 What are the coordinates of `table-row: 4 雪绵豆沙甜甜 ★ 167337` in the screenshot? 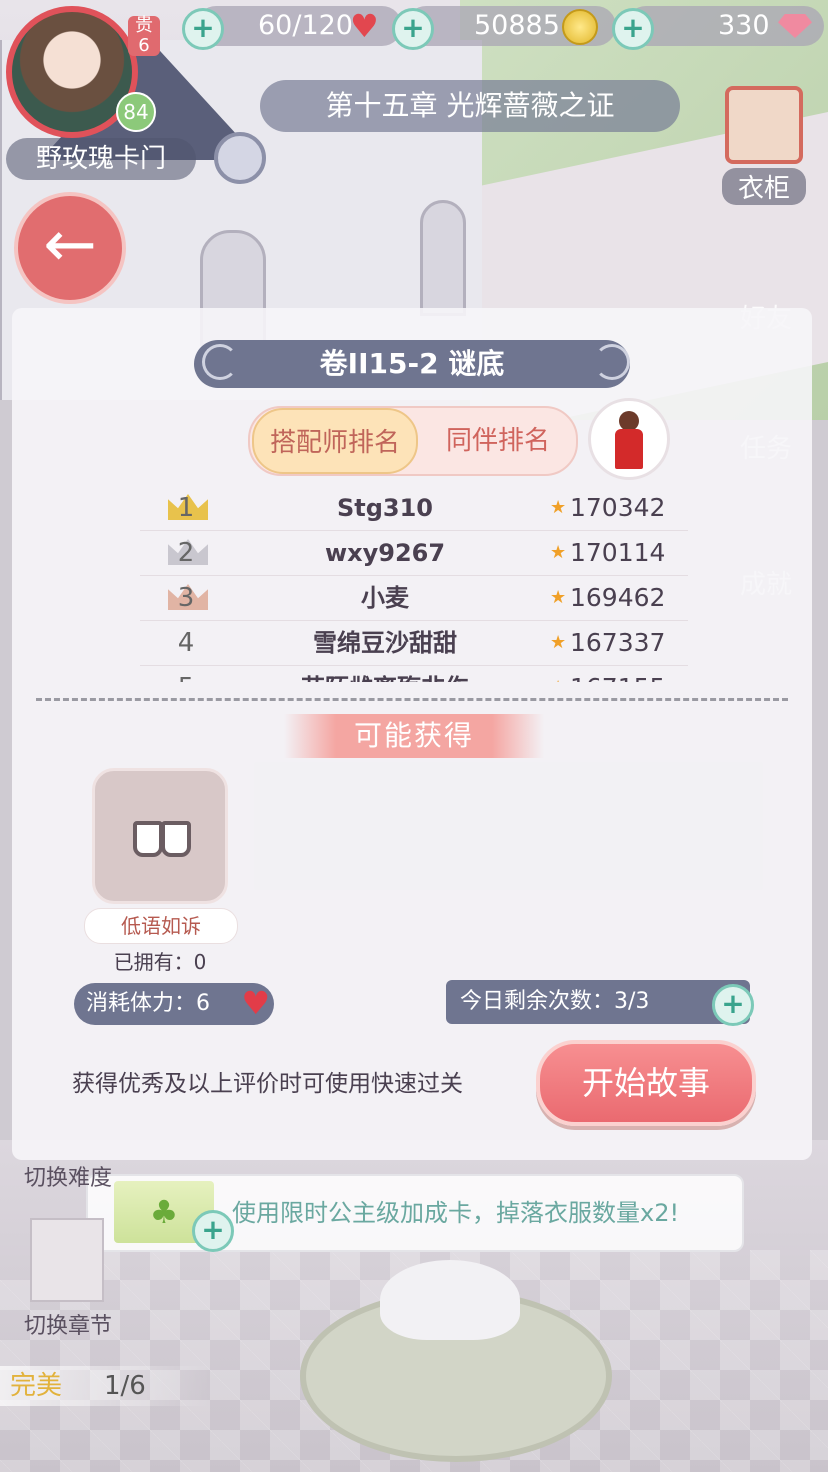 It's located at (414, 643).